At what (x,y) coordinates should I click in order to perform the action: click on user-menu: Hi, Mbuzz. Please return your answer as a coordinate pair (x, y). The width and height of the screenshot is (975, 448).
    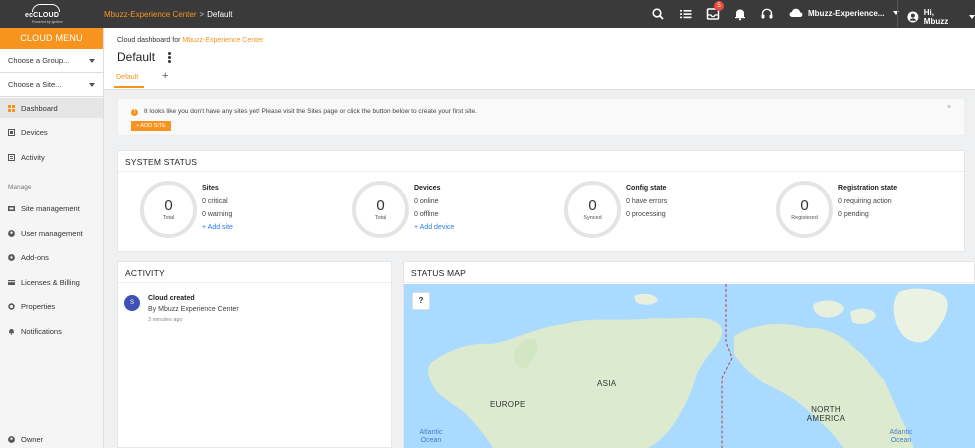
    Looking at the image, I should click on (941, 17).